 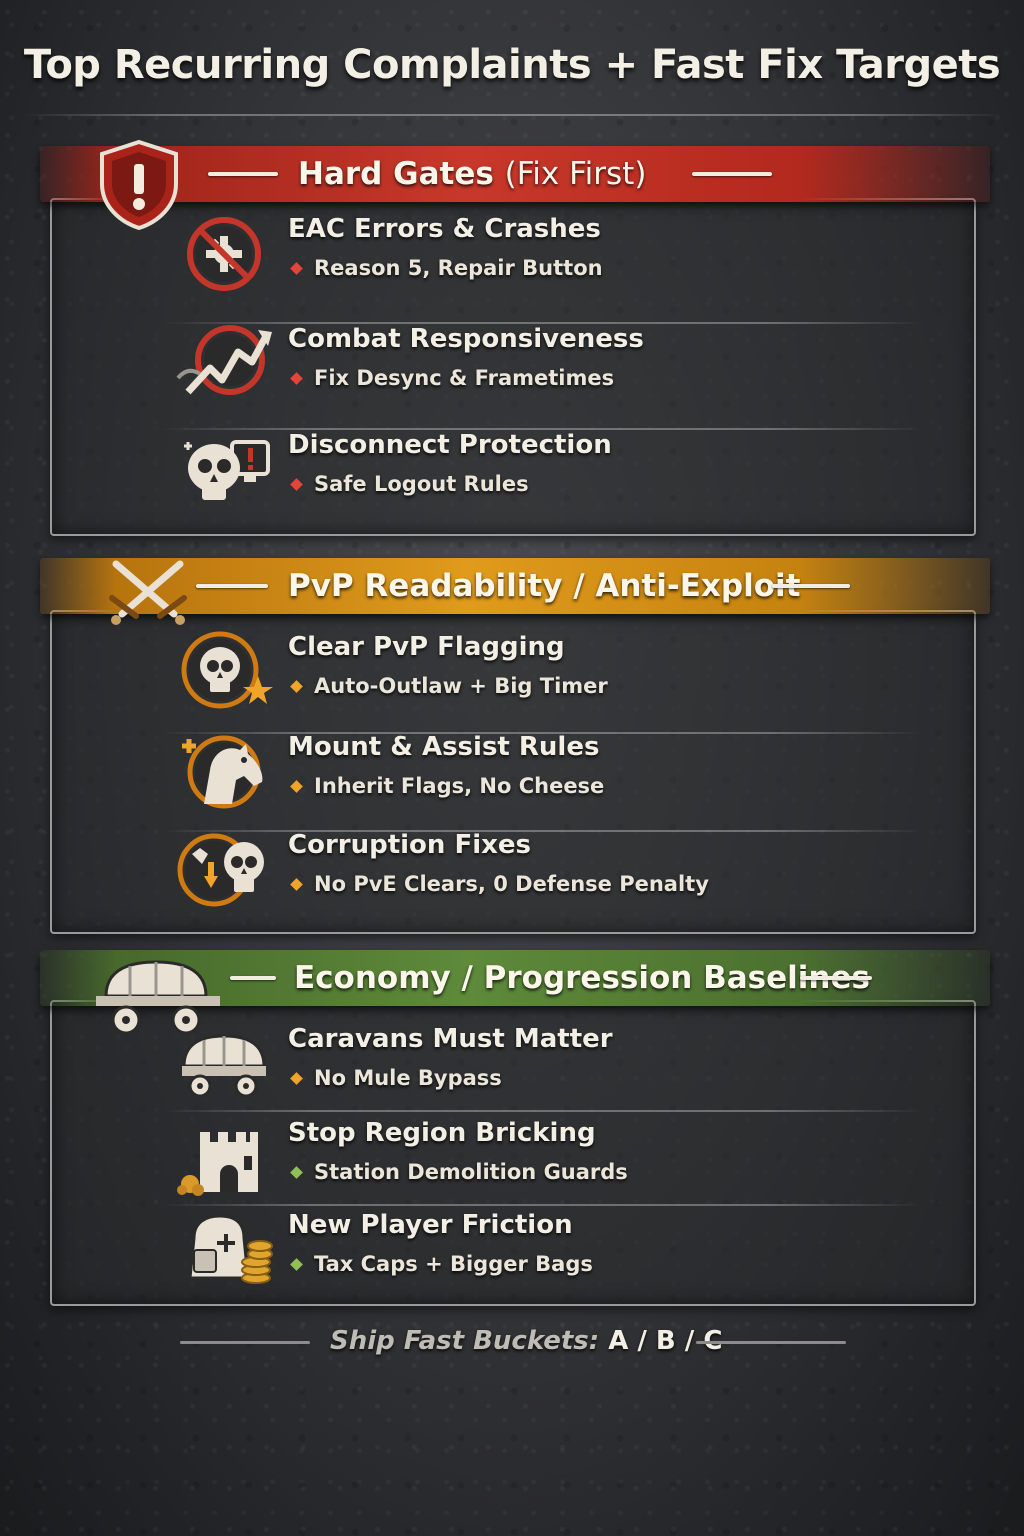 I want to click on skull-monitor-icon, so click(x=227, y=470).